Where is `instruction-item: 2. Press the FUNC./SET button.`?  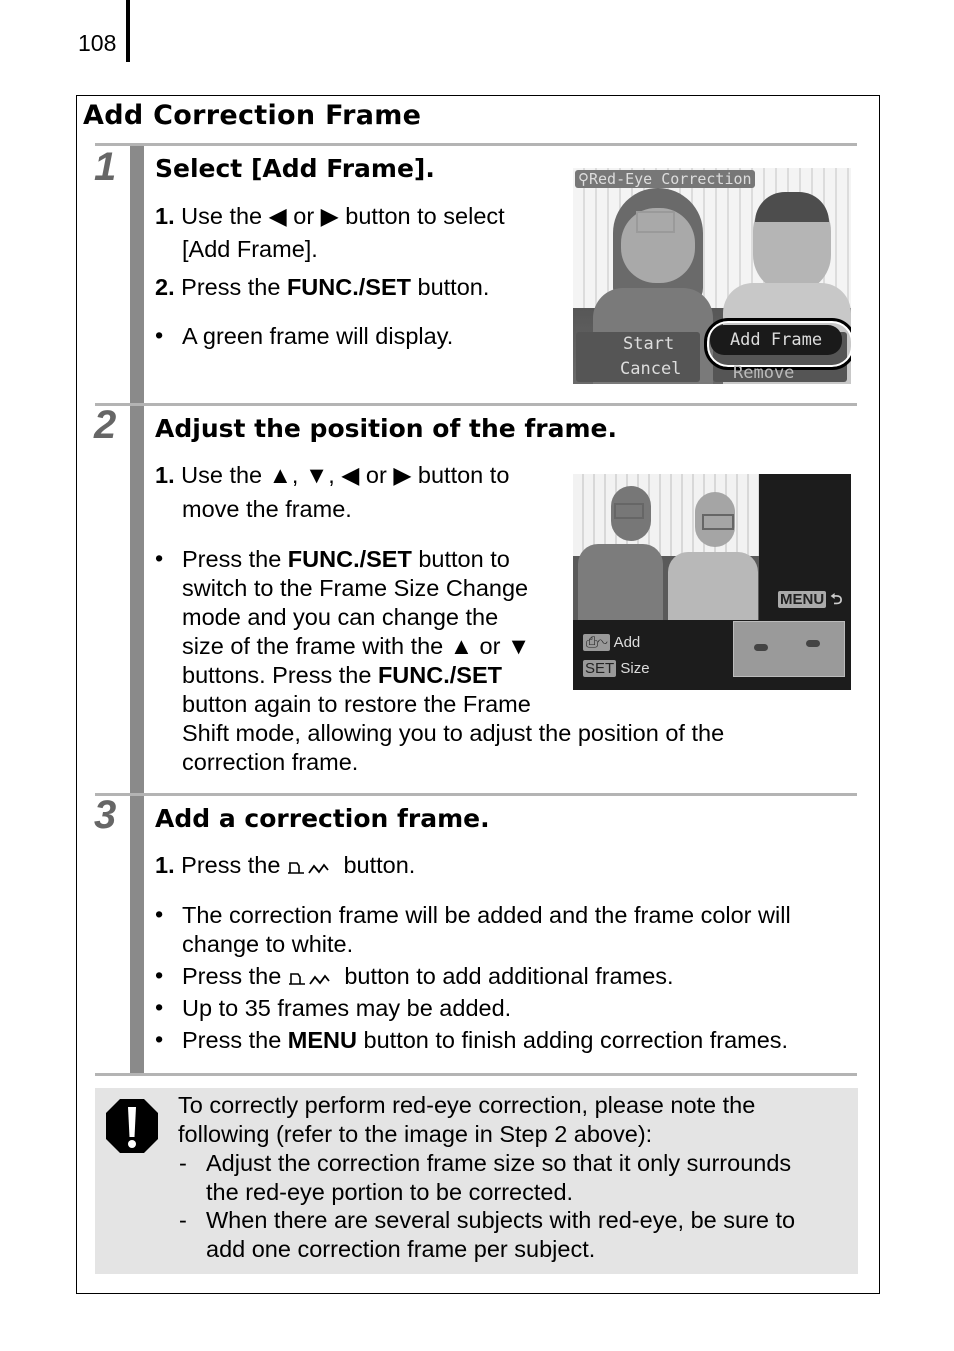
instruction-item: 2. Press the FUNC./SET button. is located at coordinates (322, 287).